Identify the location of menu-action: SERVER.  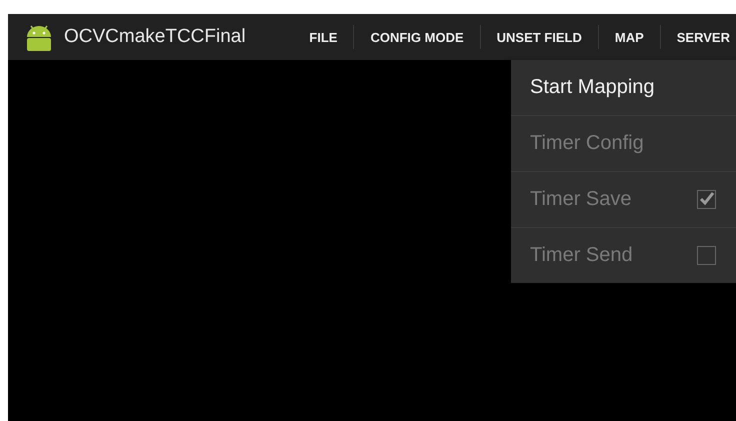
(698, 37).